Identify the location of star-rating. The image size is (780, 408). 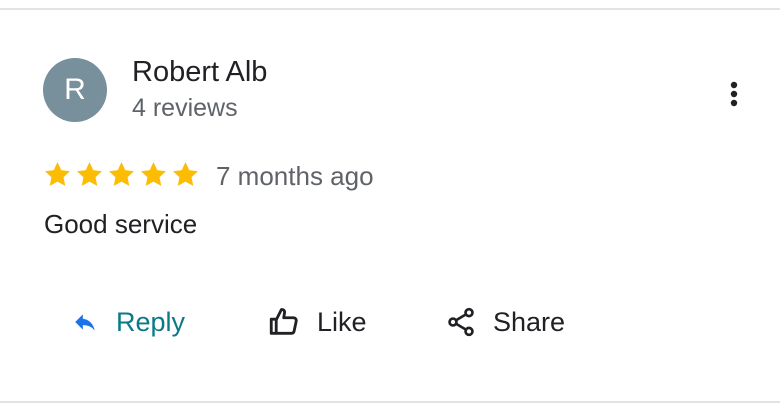
(121, 174).